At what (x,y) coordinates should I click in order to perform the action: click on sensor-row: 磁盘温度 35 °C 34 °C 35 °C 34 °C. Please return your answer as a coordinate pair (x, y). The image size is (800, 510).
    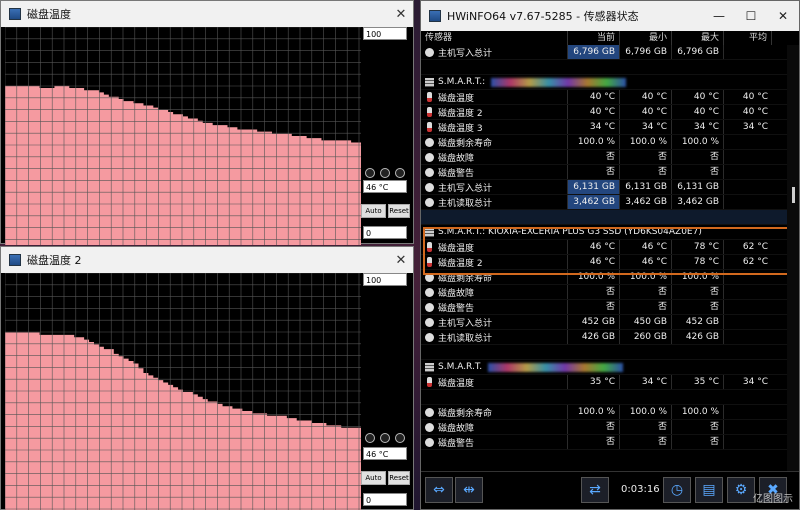
    Looking at the image, I should click on (604, 382).